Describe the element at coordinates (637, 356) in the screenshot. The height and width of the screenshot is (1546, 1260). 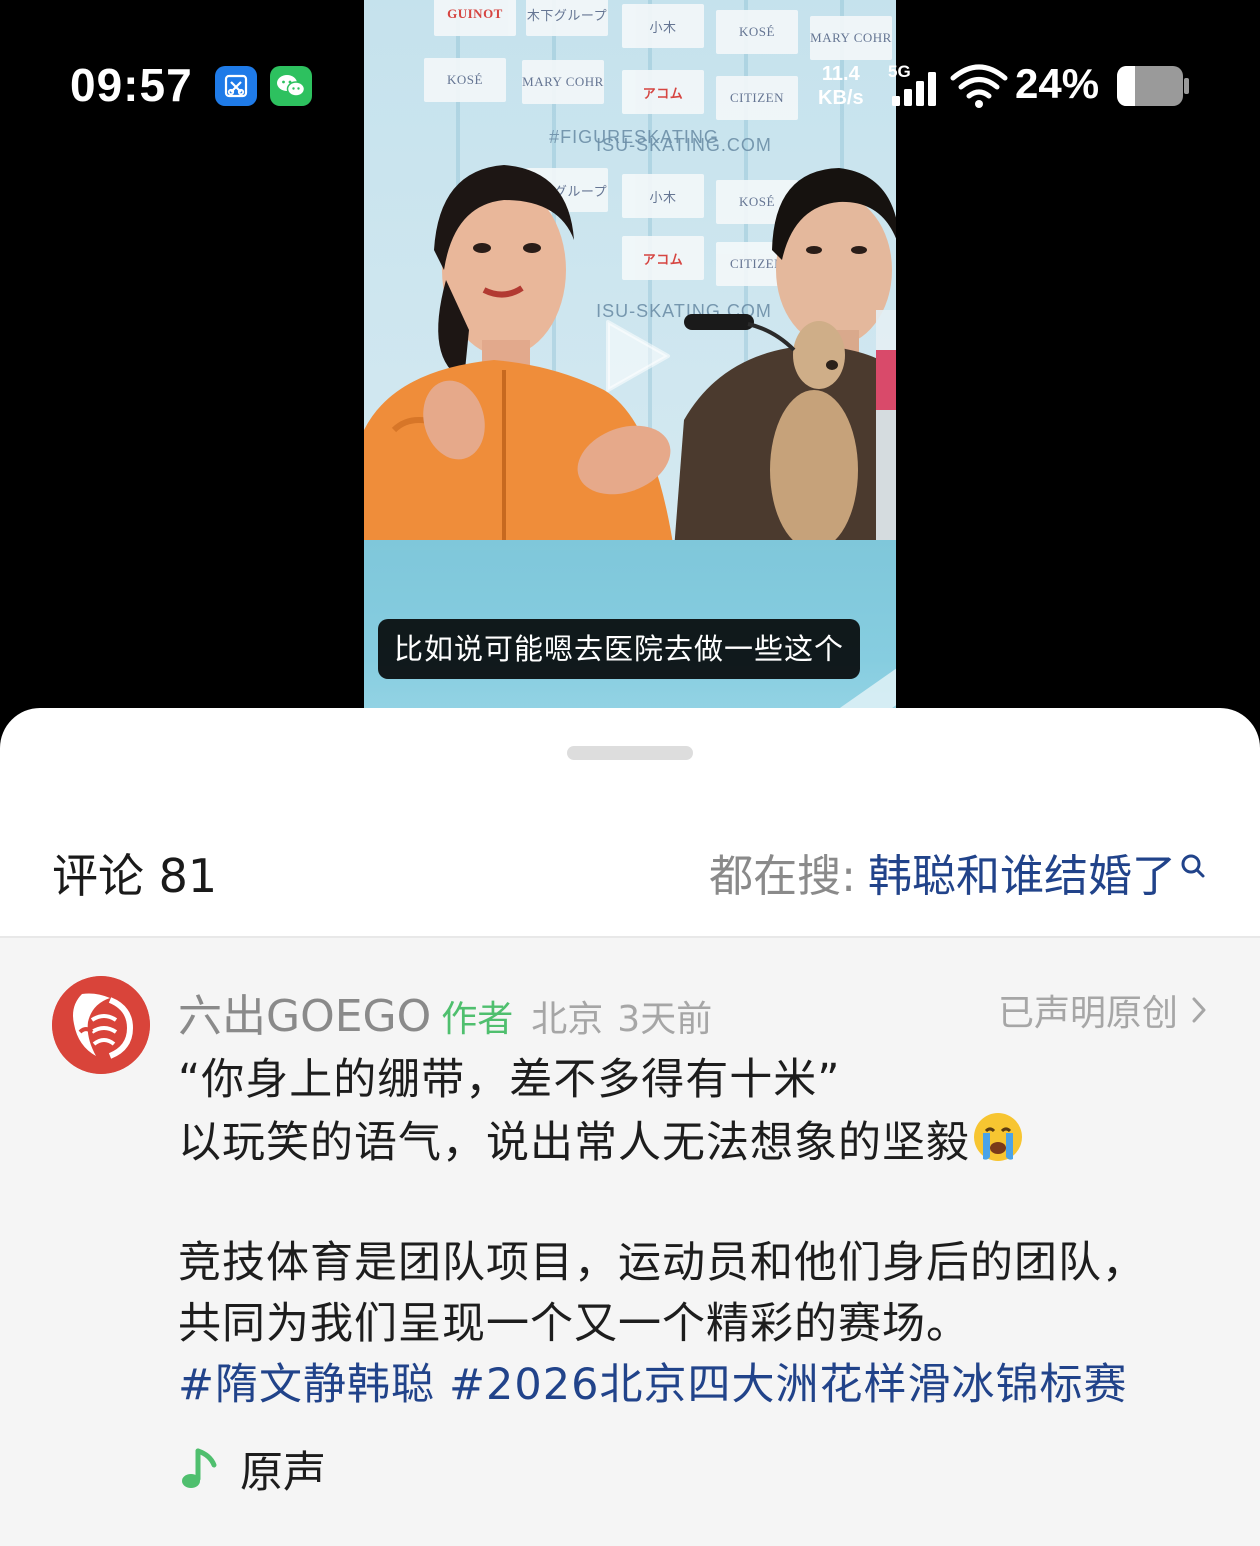
I see `play-icon` at that location.